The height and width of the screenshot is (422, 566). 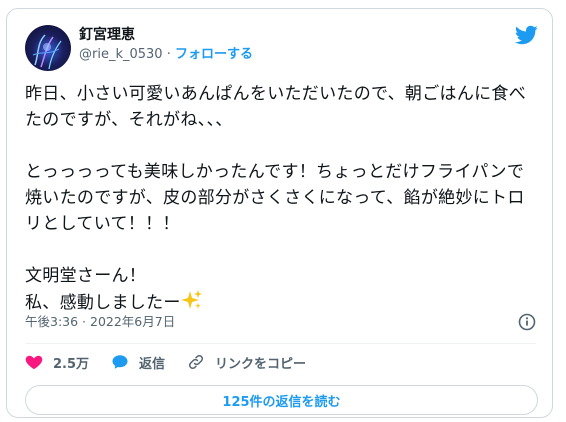 I want to click on follow-button: フォローする, so click(x=214, y=54).